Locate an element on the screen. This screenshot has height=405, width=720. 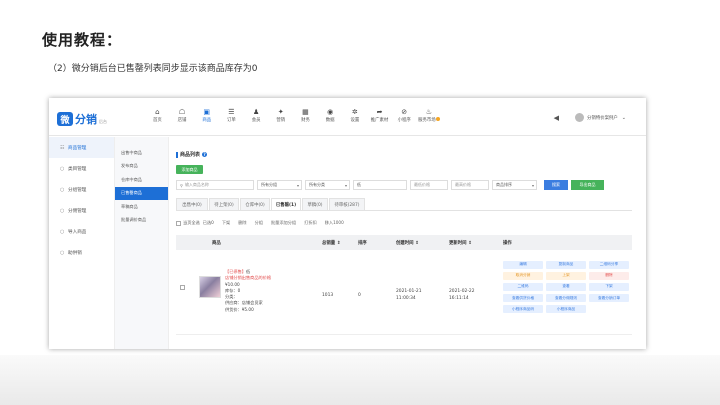
subnav-item-5: 批量调价商品 is located at coordinates (141, 221).